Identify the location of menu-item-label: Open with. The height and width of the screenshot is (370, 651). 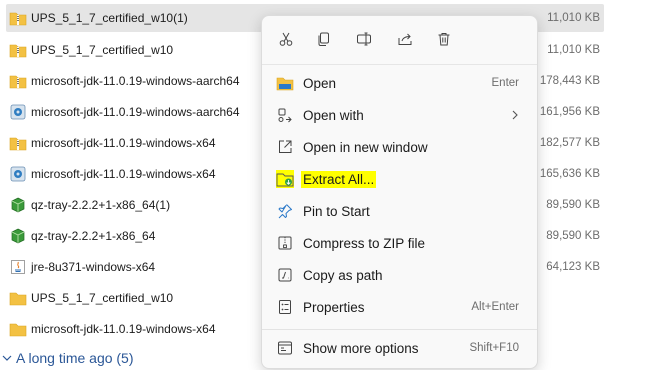
(333, 115).